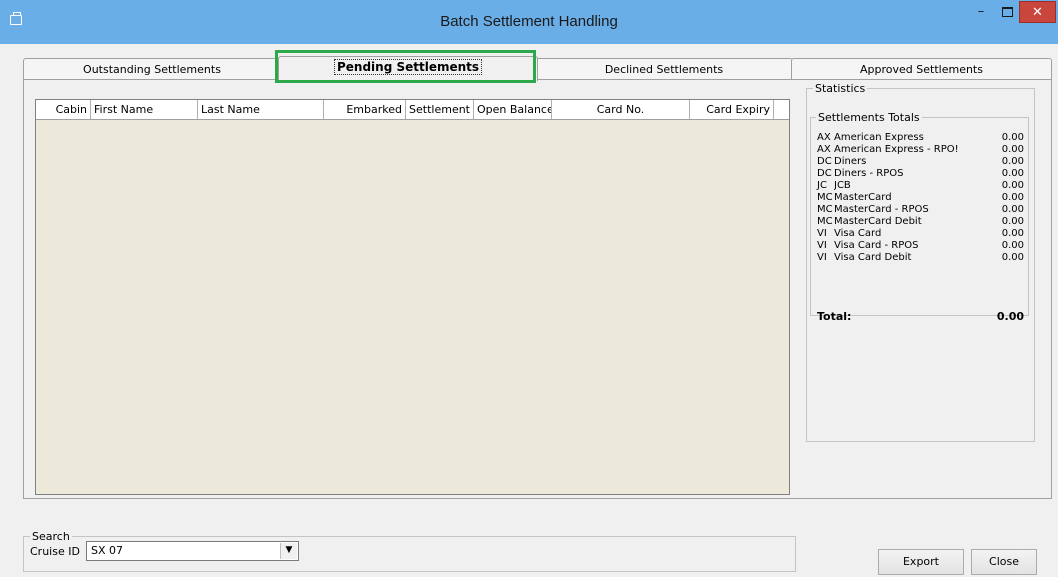  I want to click on tab-declined-settlements: Declined Settlements, so click(664, 69).